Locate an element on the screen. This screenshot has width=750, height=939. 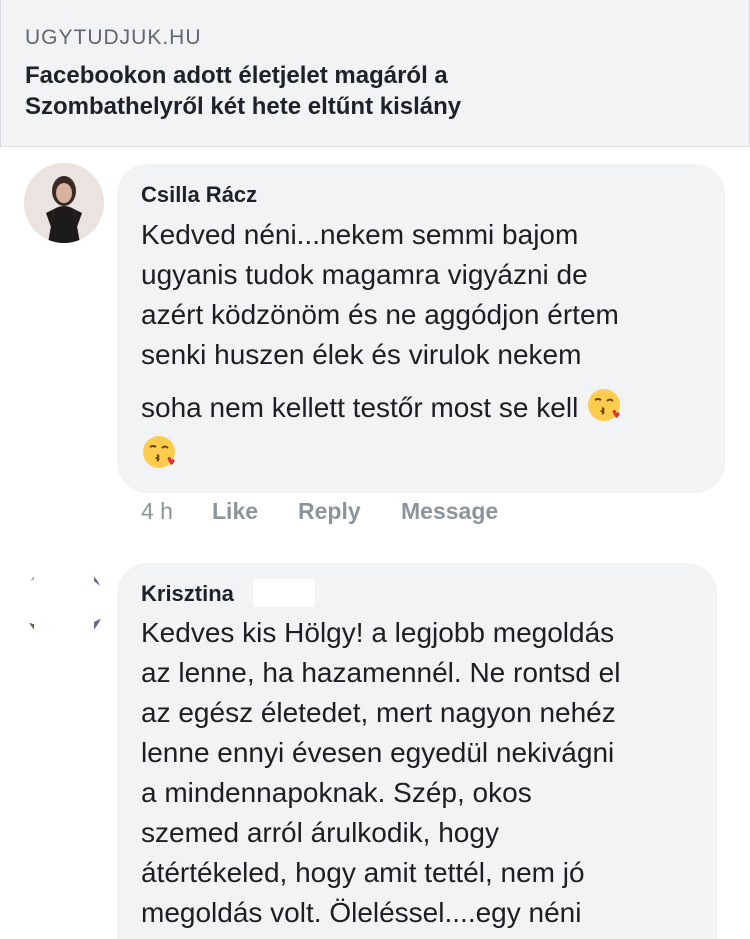
link-domain: UGYTUDJUK.HU is located at coordinates (113, 37).